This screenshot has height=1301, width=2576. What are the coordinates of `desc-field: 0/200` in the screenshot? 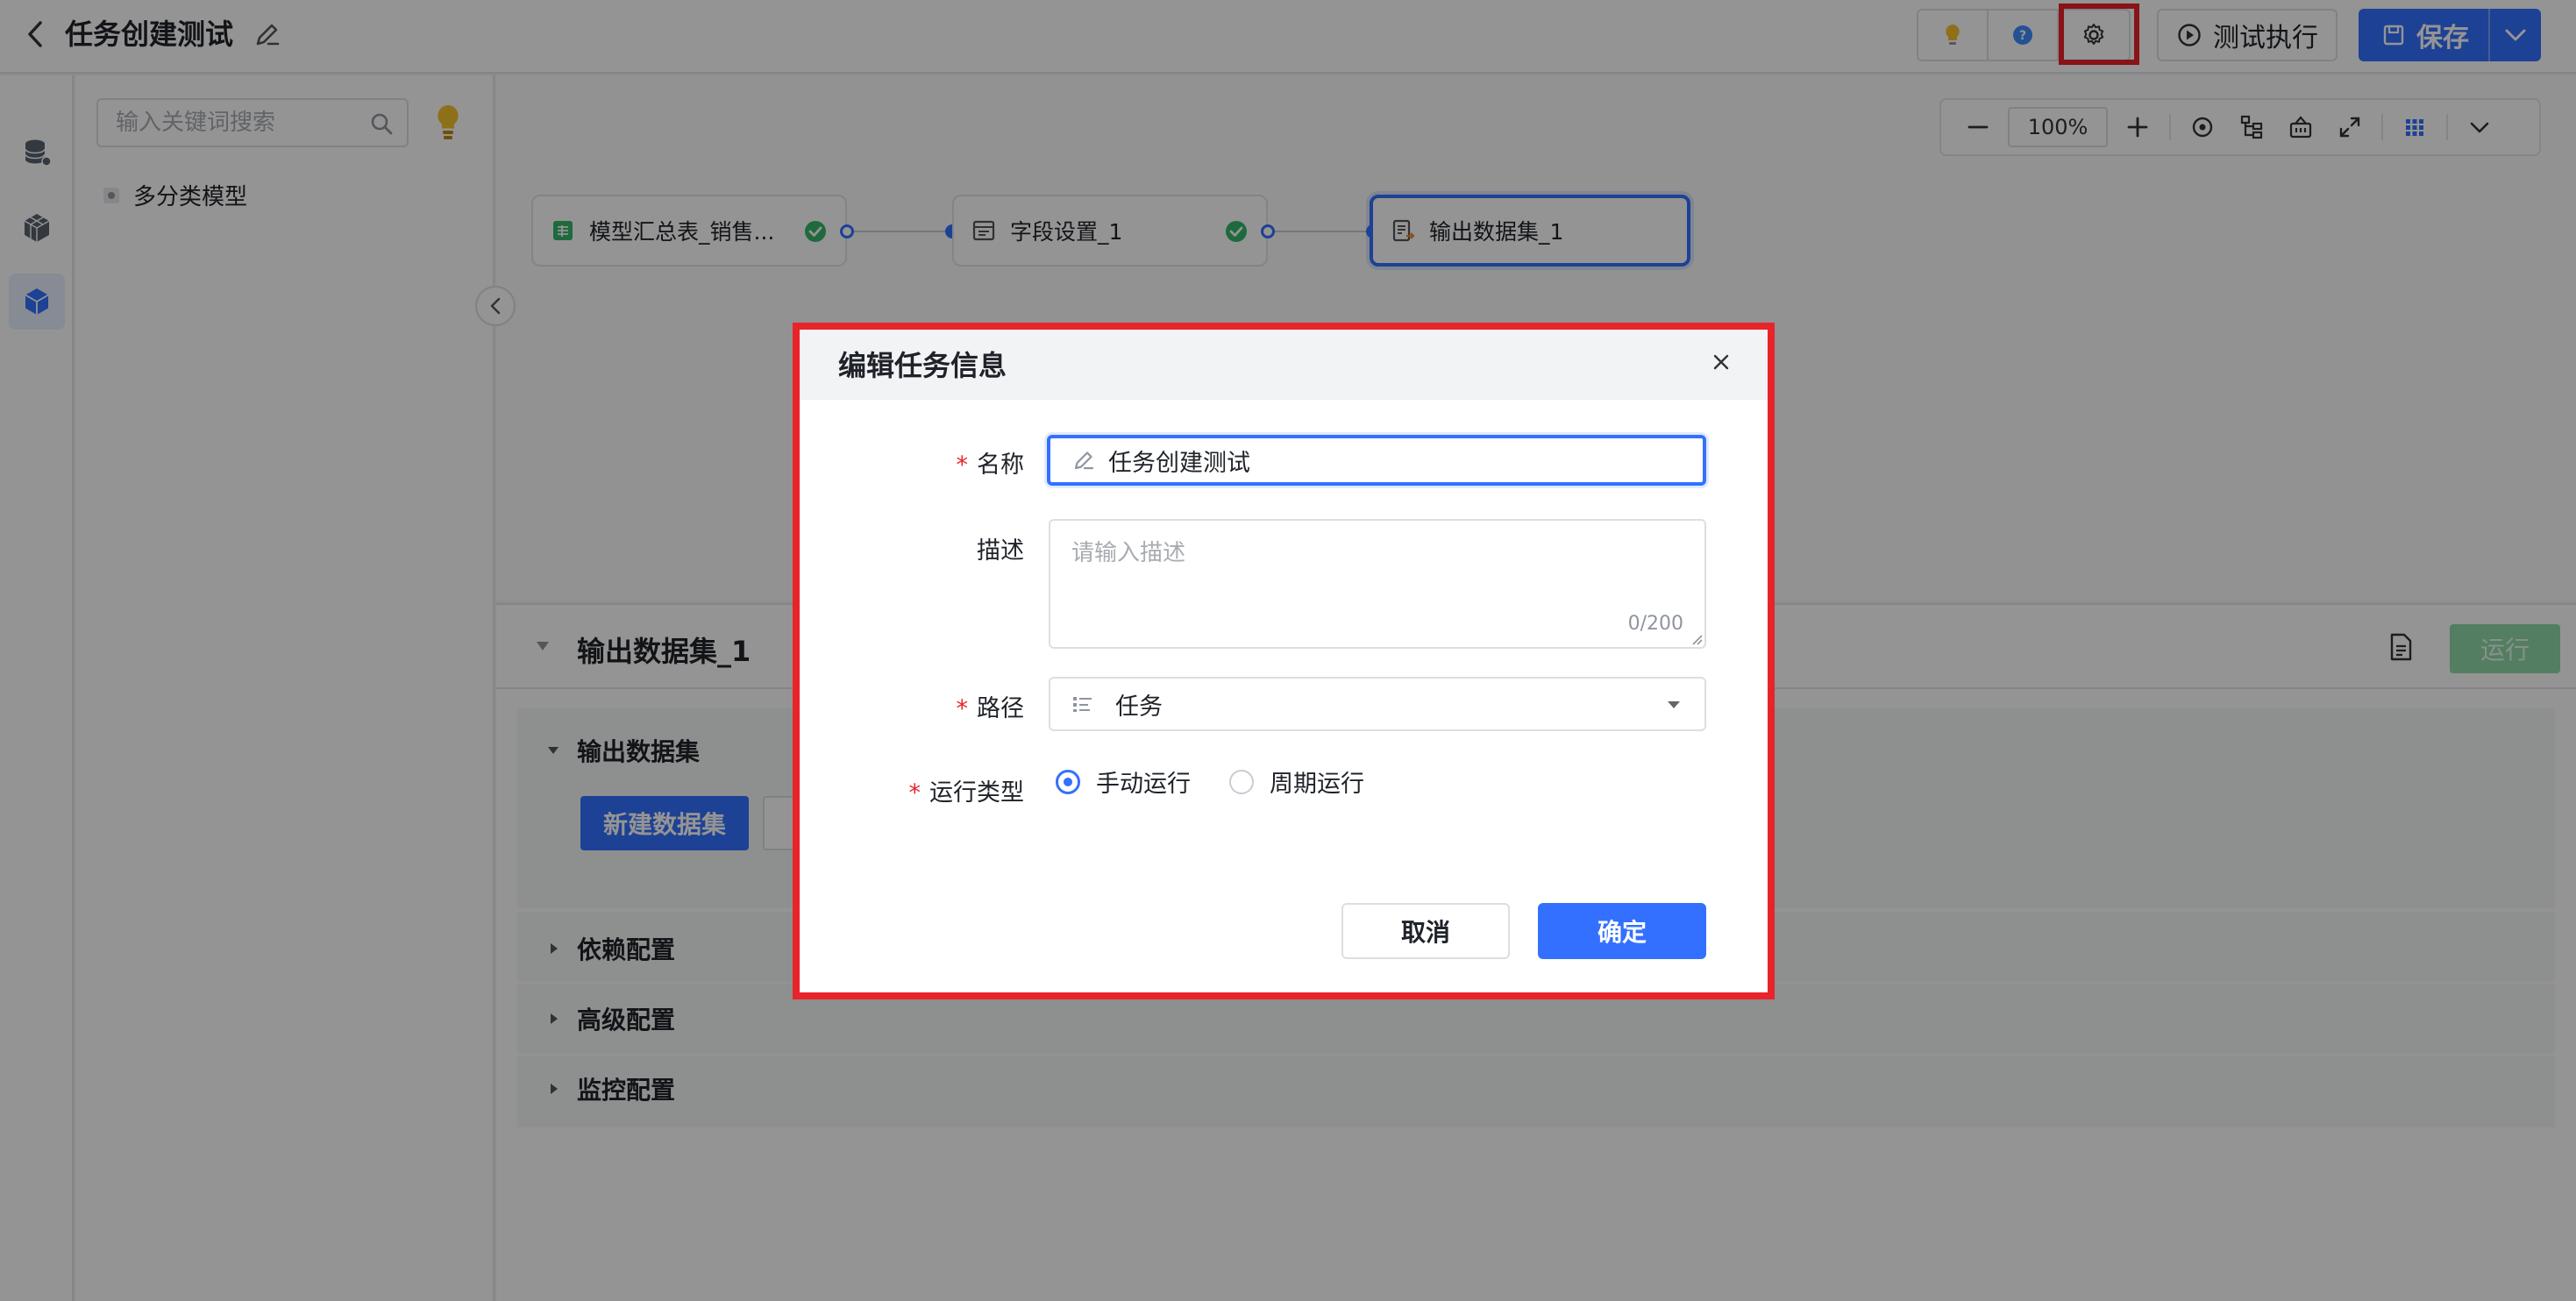 It's located at (1377, 584).